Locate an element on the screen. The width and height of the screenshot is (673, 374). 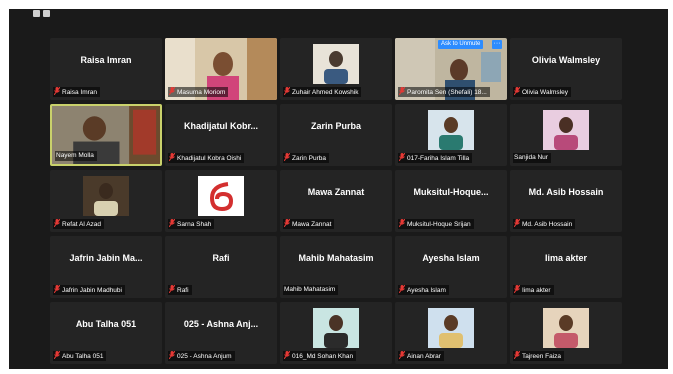
participant-name-caption: Mahib Mahatasim is located at coordinates (311, 290).